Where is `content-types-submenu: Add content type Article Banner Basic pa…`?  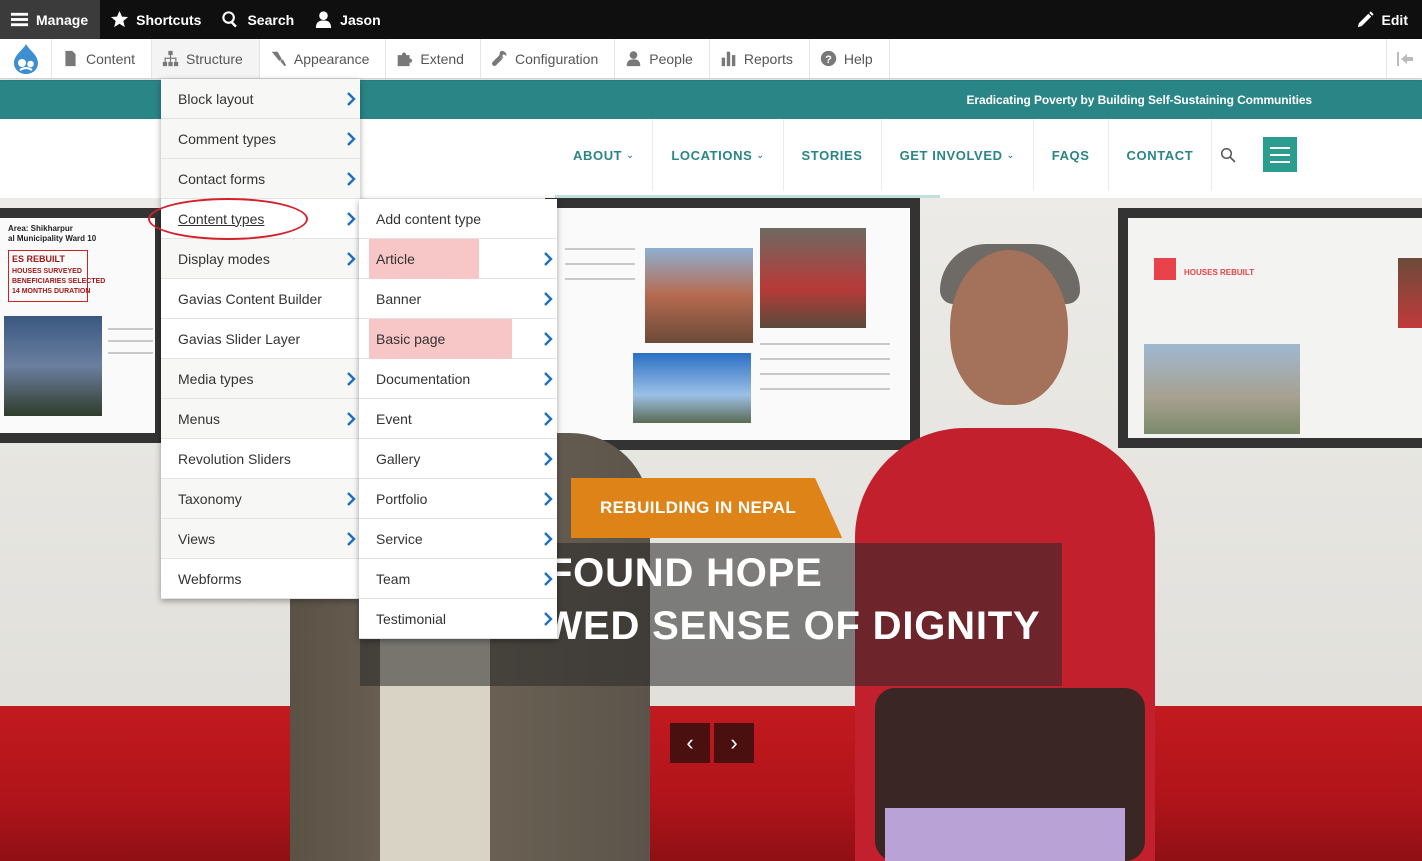
content-types-submenu: Add content type Article Banner Basic pa… is located at coordinates (458, 419).